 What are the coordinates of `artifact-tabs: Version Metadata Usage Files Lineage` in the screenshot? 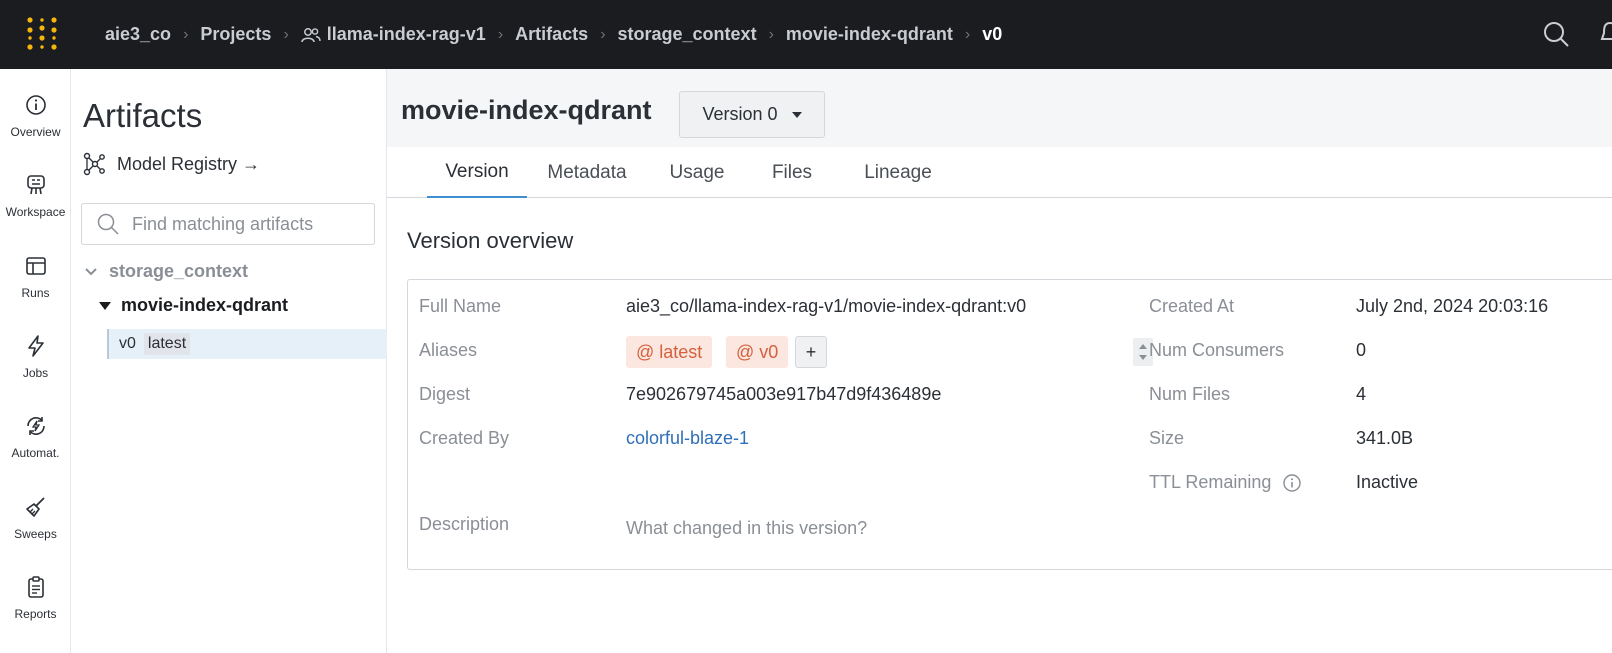 It's located at (999, 172).